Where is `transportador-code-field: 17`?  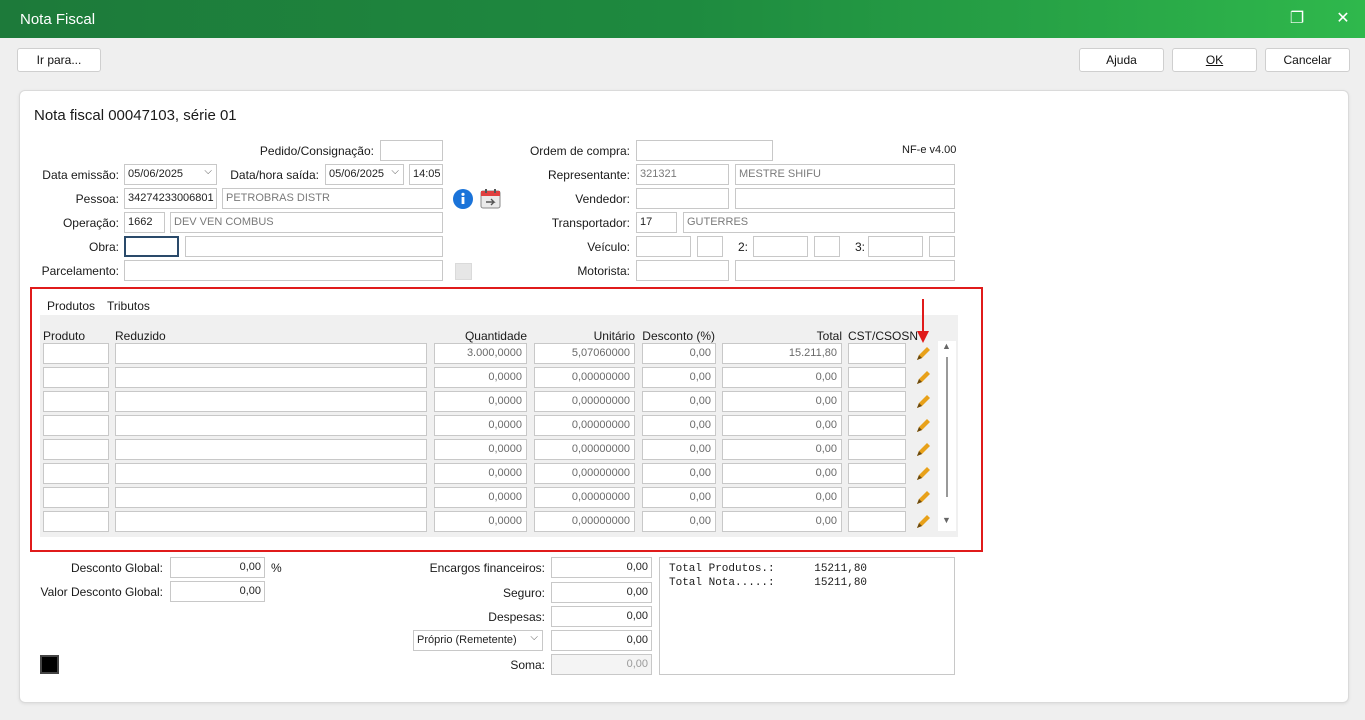
transportador-code-field: 17 is located at coordinates (656, 222).